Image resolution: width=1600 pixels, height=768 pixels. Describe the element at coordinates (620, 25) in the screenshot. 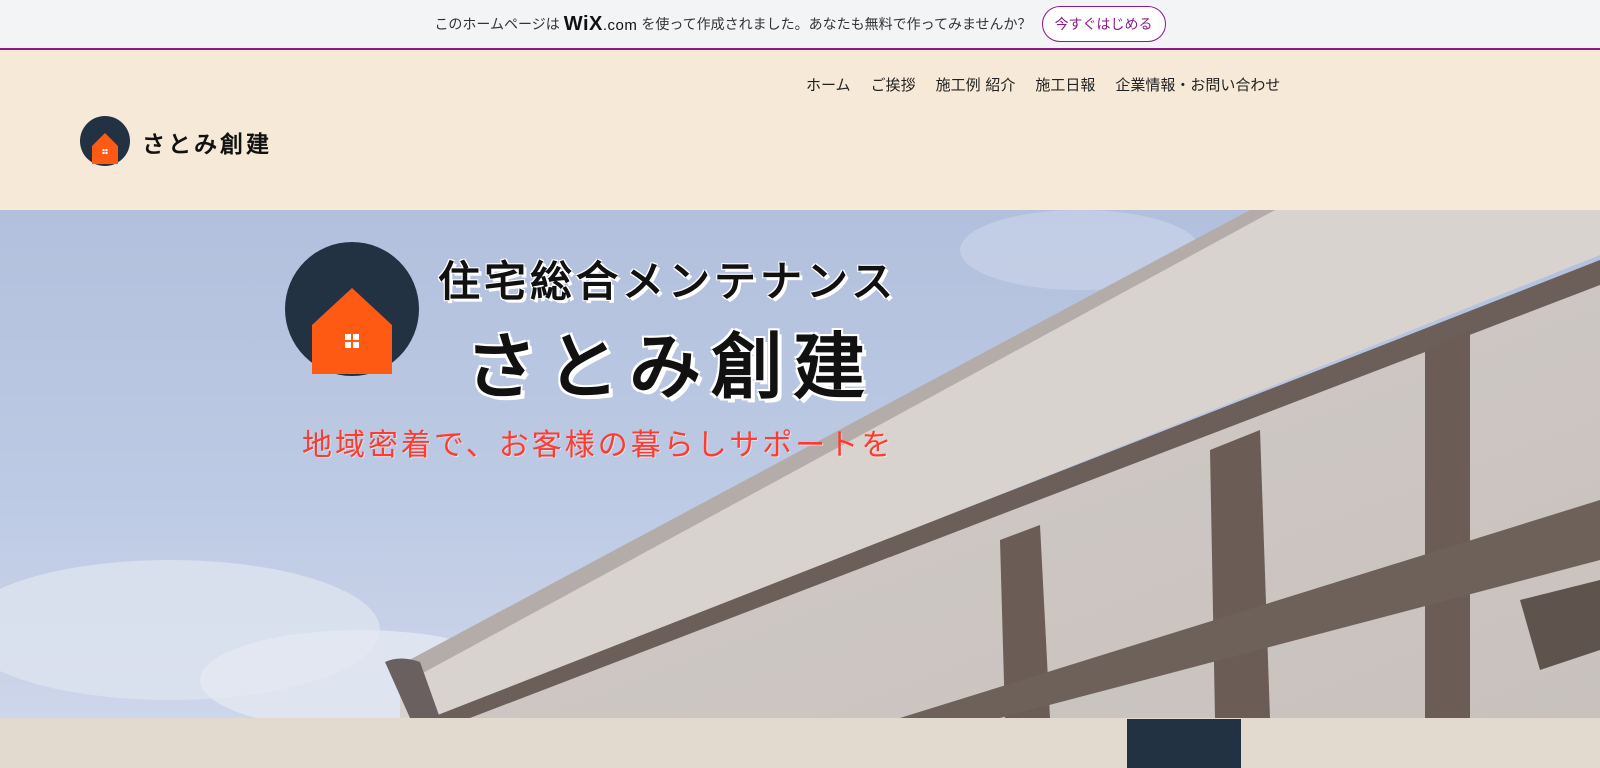

I see `wix-logo-suffix: .com` at that location.